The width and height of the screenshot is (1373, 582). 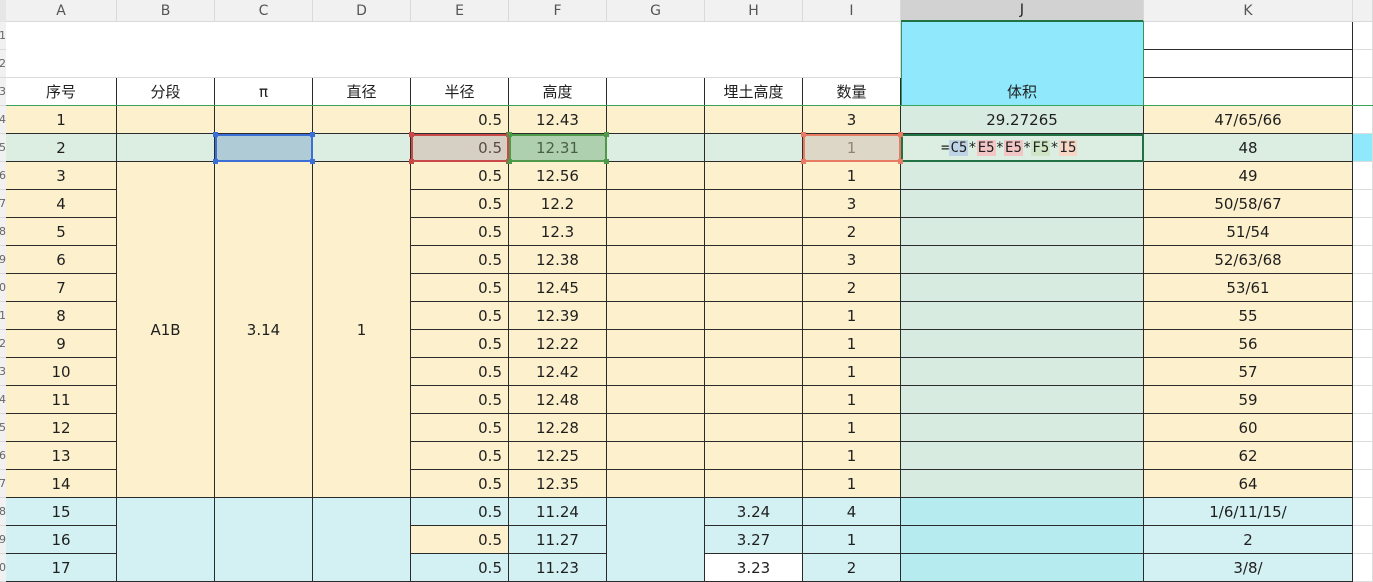 What do you see at coordinates (61, 568) in the screenshot?
I see `cell-seq: 17` at bounding box center [61, 568].